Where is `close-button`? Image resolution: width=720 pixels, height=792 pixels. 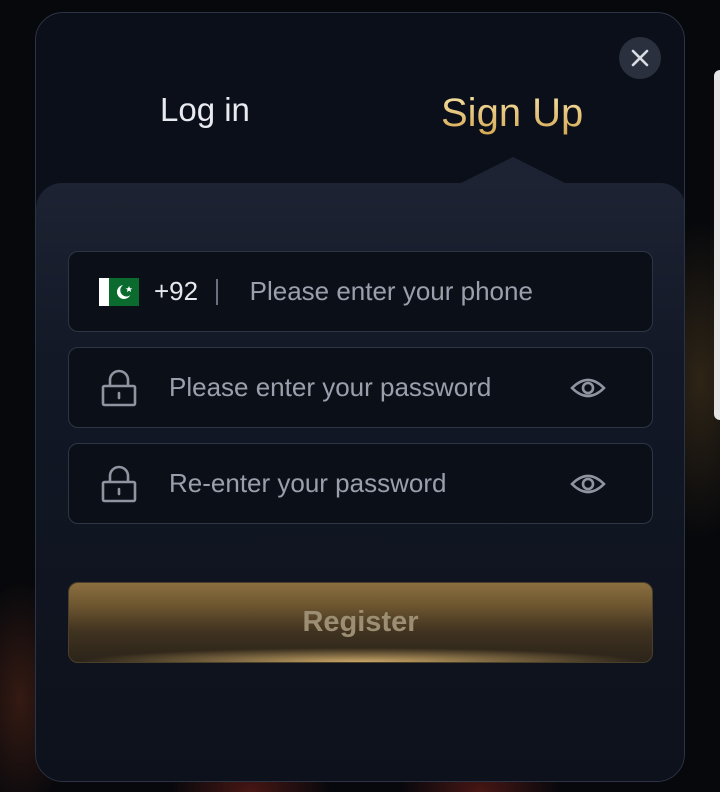 close-button is located at coordinates (640, 58).